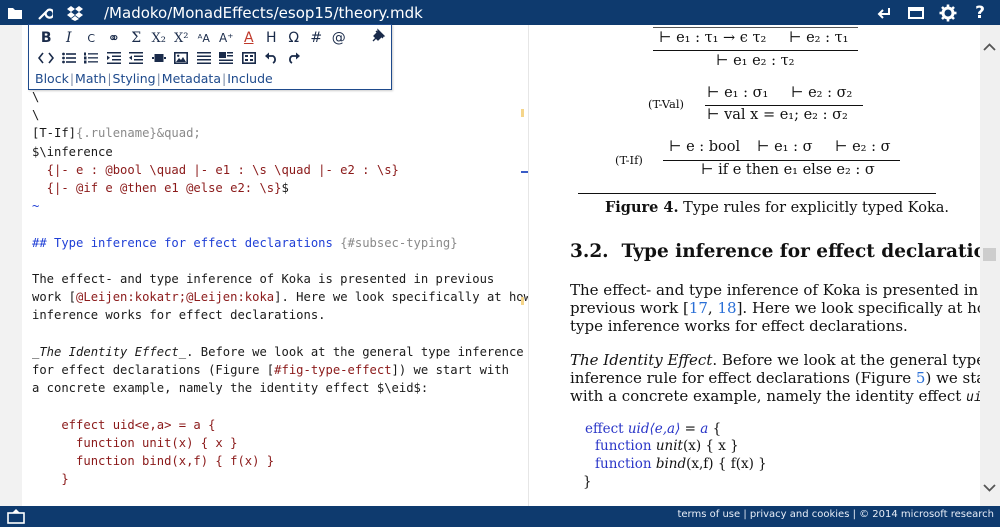 The width and height of the screenshot is (1000, 527). Describe the element at coordinates (989, 254) in the screenshot. I see `scroll-thumb` at that location.